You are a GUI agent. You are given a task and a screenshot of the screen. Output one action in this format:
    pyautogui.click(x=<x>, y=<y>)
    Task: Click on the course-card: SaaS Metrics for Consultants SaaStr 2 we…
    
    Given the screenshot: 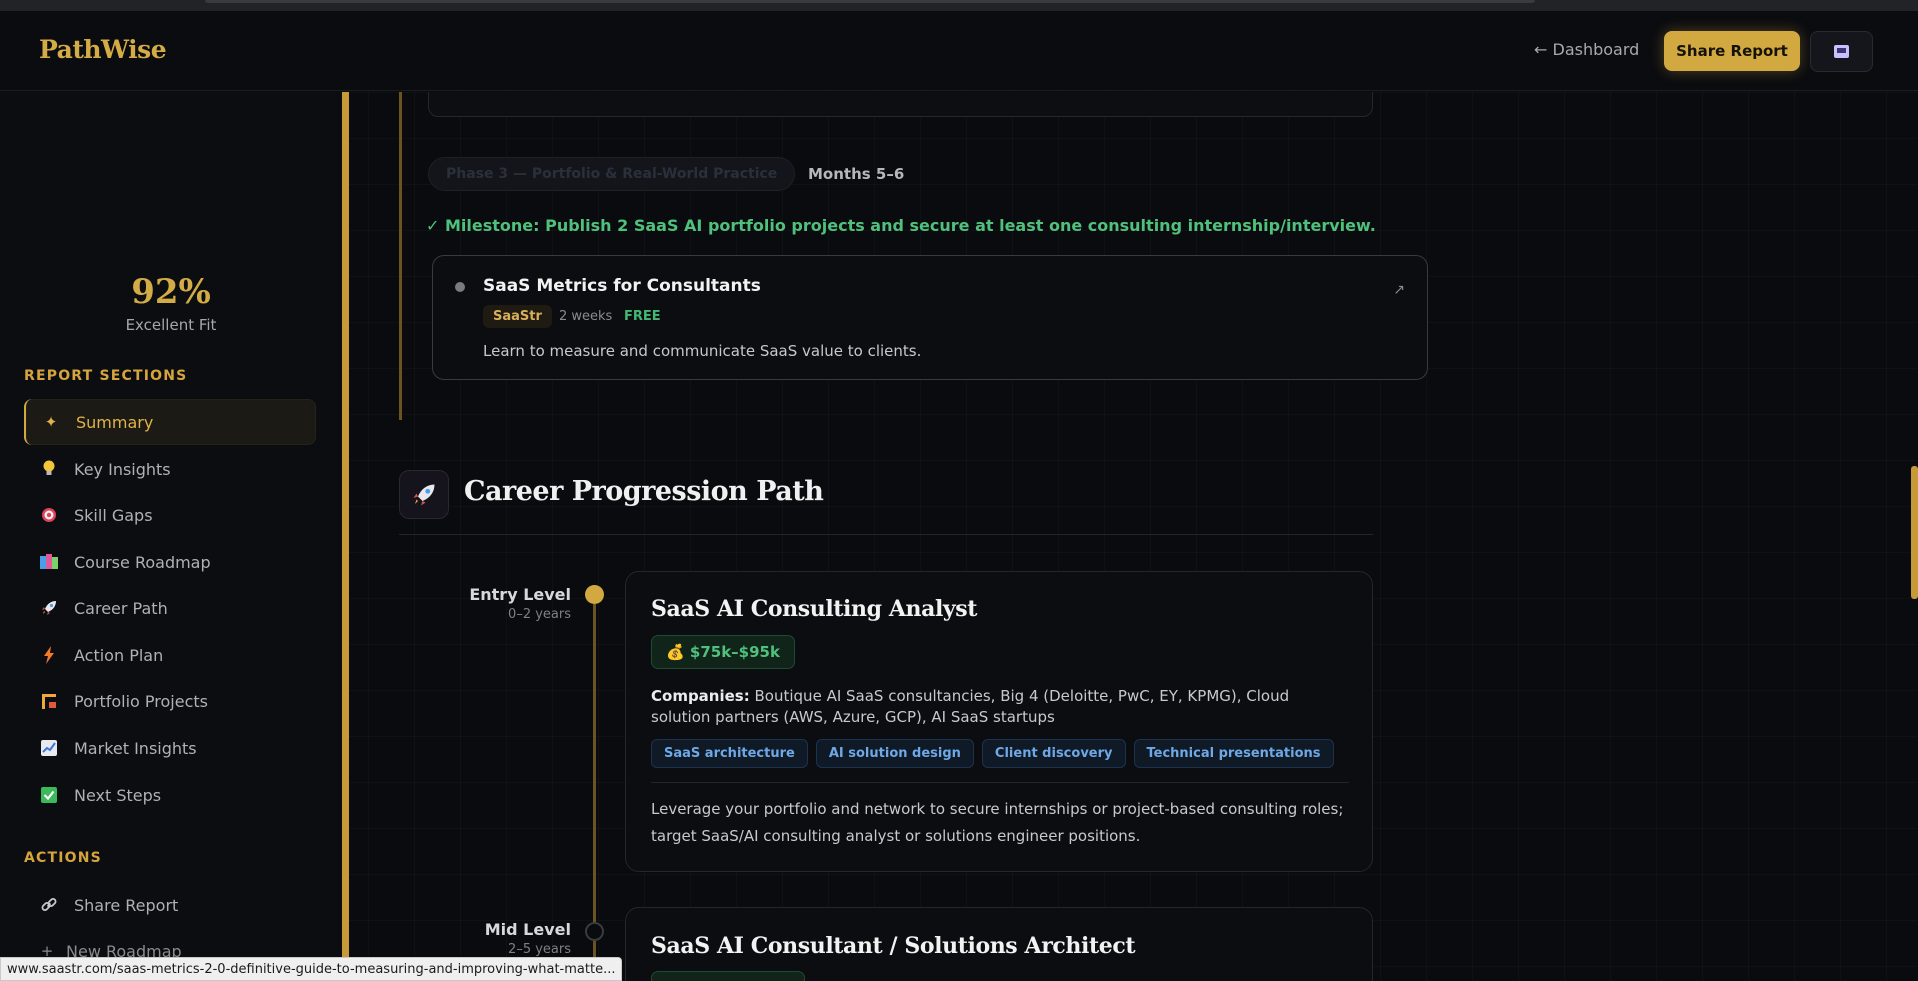 What is the action you would take?
    pyautogui.click(x=930, y=317)
    